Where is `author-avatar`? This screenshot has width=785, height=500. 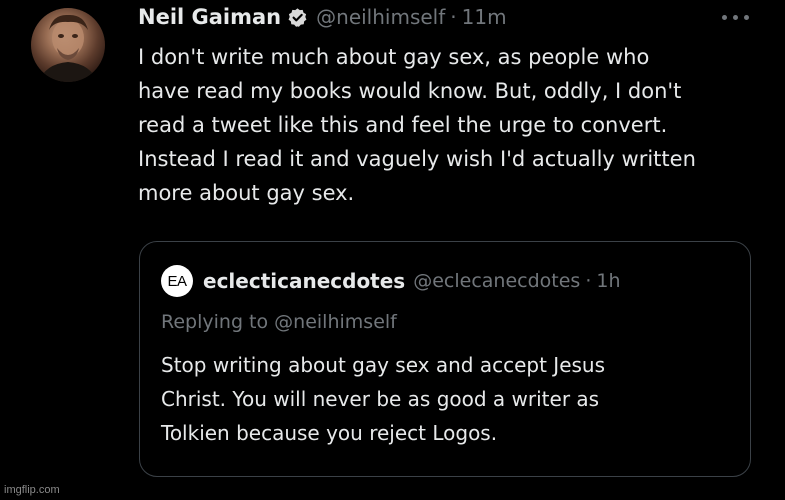 author-avatar is located at coordinates (68, 45).